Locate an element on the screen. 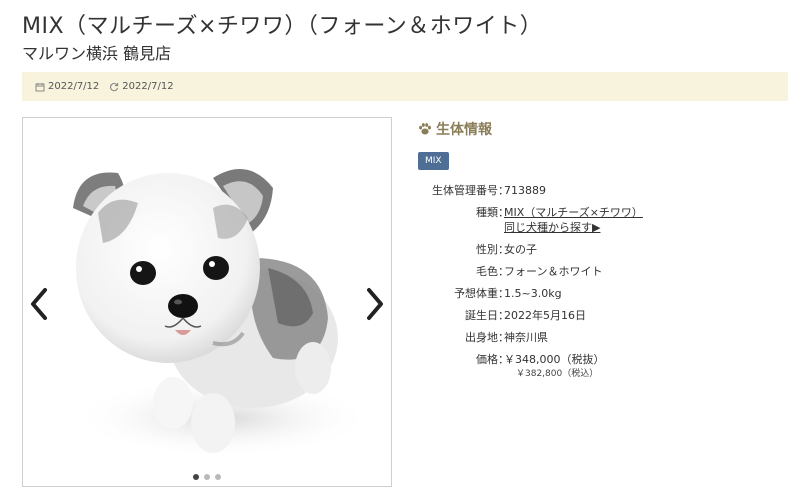 This screenshot has width=810, height=497. breed-link: MIX（マルチーズ×チワワ） is located at coordinates (573, 212).